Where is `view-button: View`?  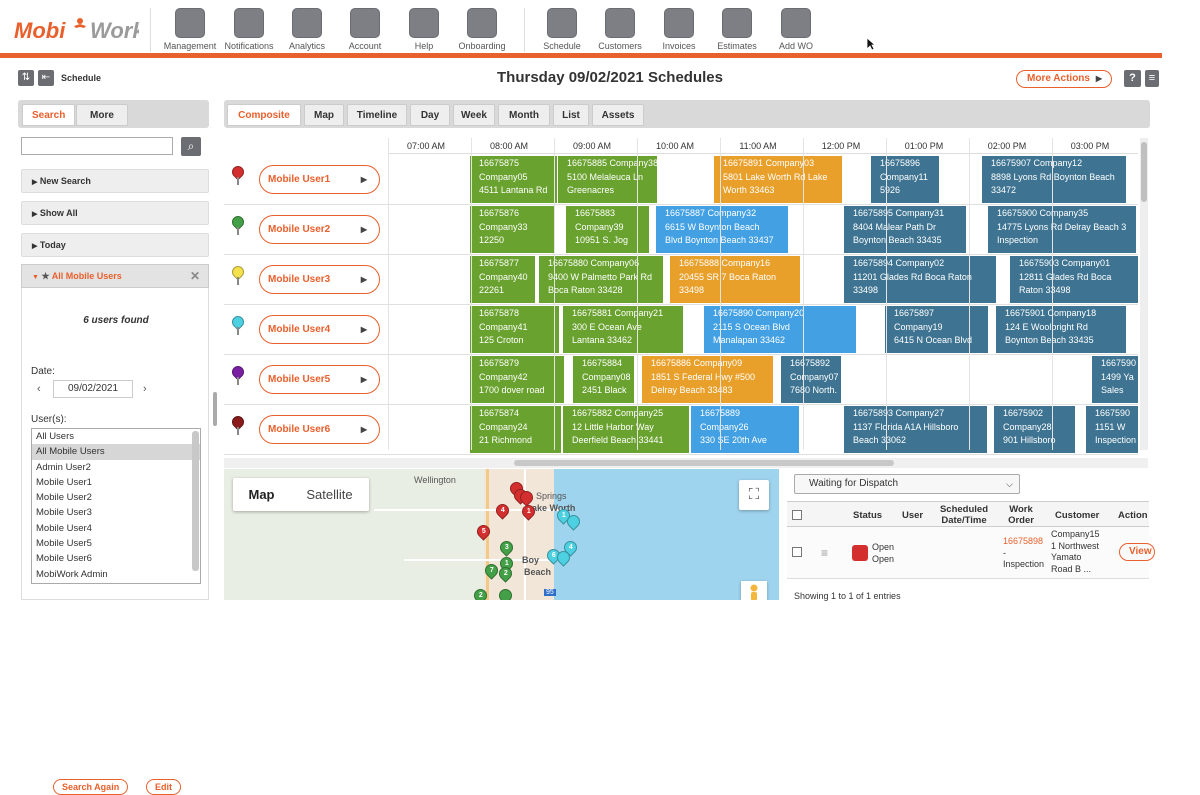
view-button: View is located at coordinates (1137, 552).